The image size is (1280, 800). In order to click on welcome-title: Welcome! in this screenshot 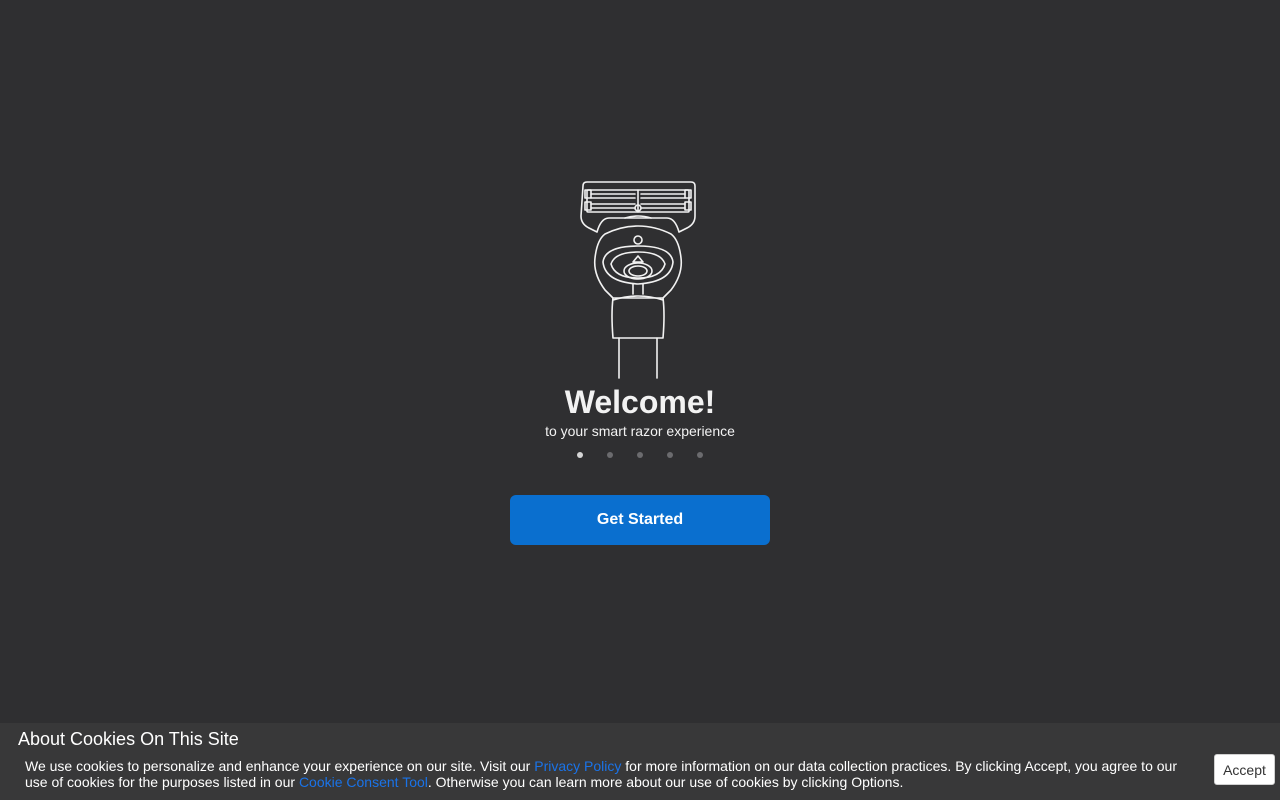, I will do `click(640, 402)`.